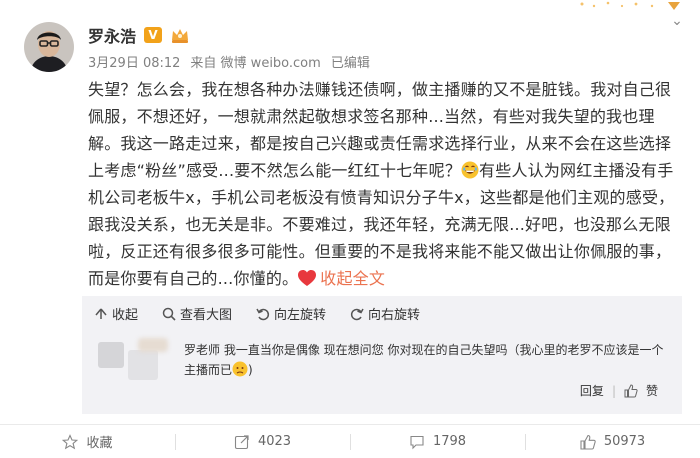 Image resolution: width=700 pixels, height=458 pixels. Describe the element at coordinates (153, 345) in the screenshot. I see `commenter-name-blurred` at that location.